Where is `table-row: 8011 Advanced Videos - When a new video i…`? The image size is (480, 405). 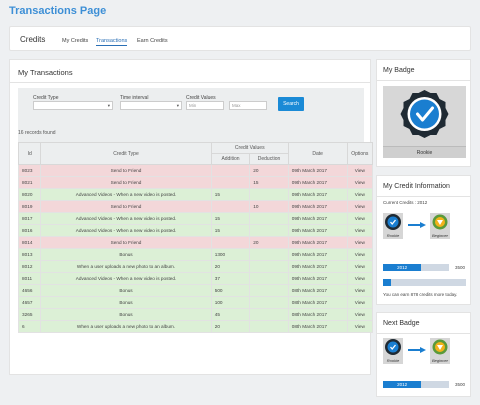
table-row: 8011 Advanced Videos - When a new video i… is located at coordinates (195, 278).